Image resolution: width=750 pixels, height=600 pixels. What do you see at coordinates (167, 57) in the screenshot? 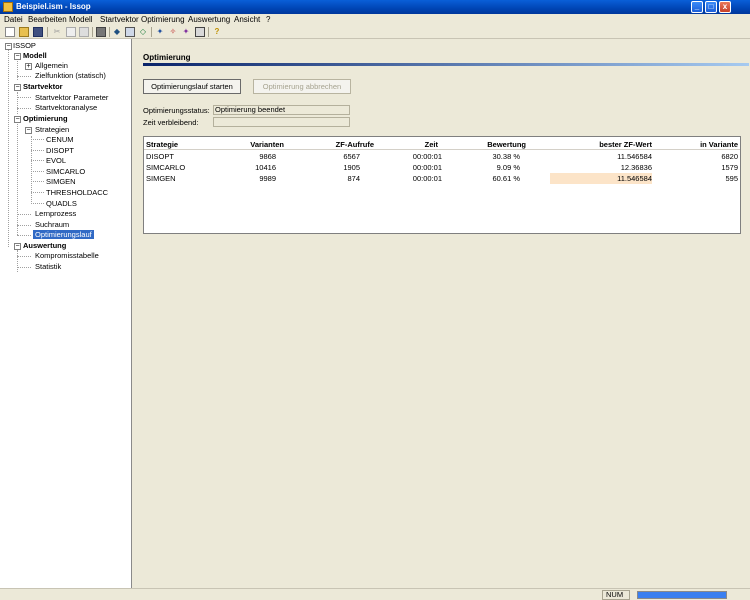
I see `page-title: Optimierung` at bounding box center [167, 57].